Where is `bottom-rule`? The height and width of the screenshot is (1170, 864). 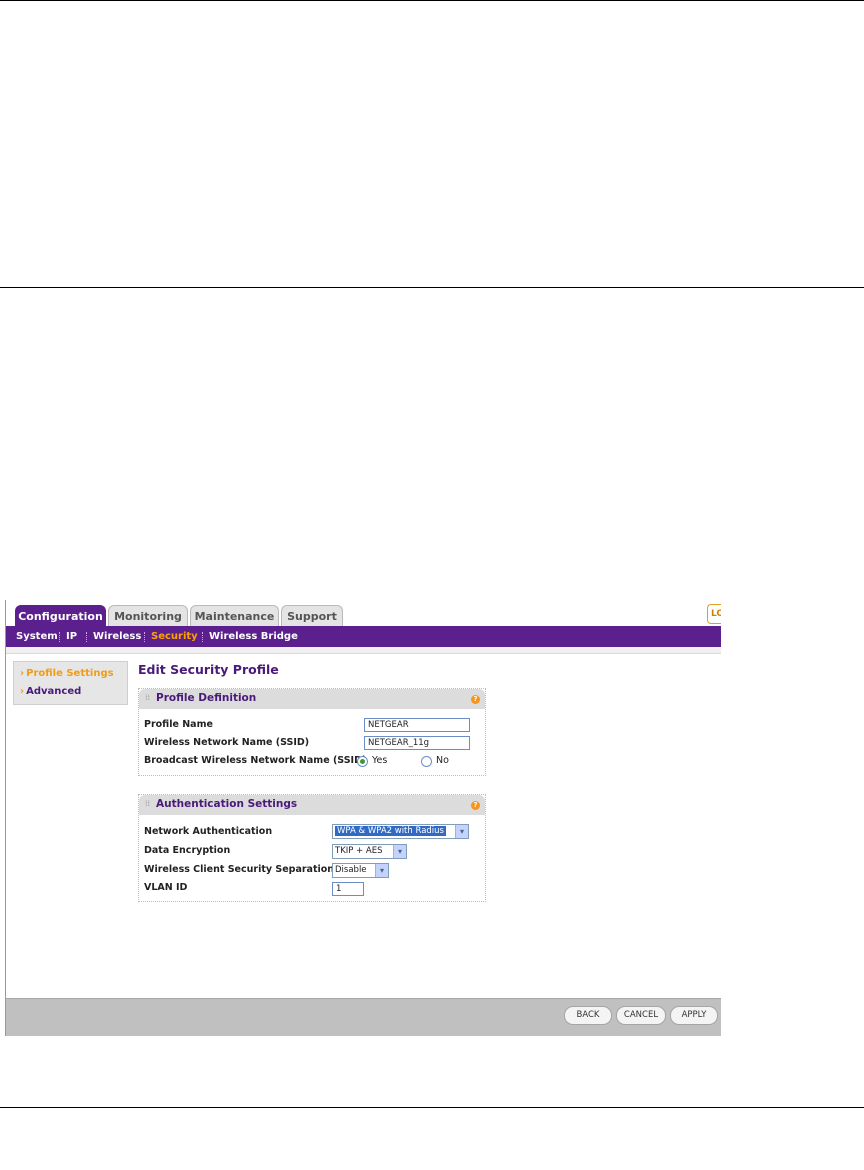
bottom-rule is located at coordinates (432, 1107).